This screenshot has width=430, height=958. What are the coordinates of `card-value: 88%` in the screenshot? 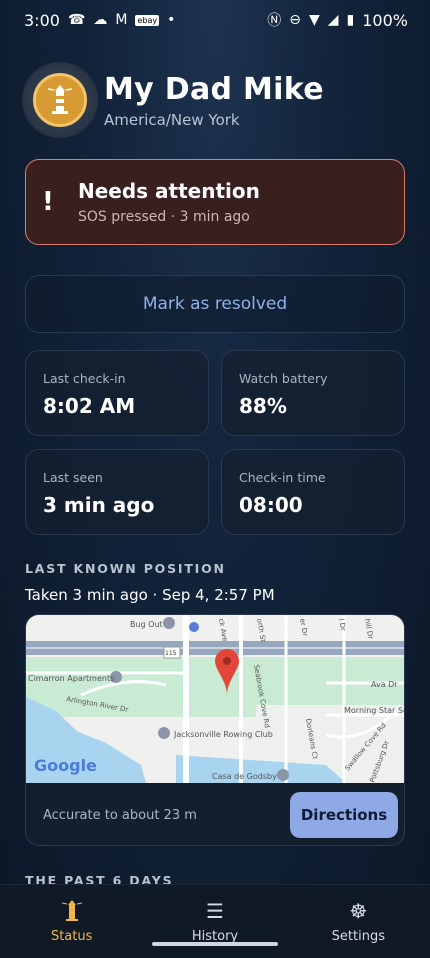 It's located at (263, 406).